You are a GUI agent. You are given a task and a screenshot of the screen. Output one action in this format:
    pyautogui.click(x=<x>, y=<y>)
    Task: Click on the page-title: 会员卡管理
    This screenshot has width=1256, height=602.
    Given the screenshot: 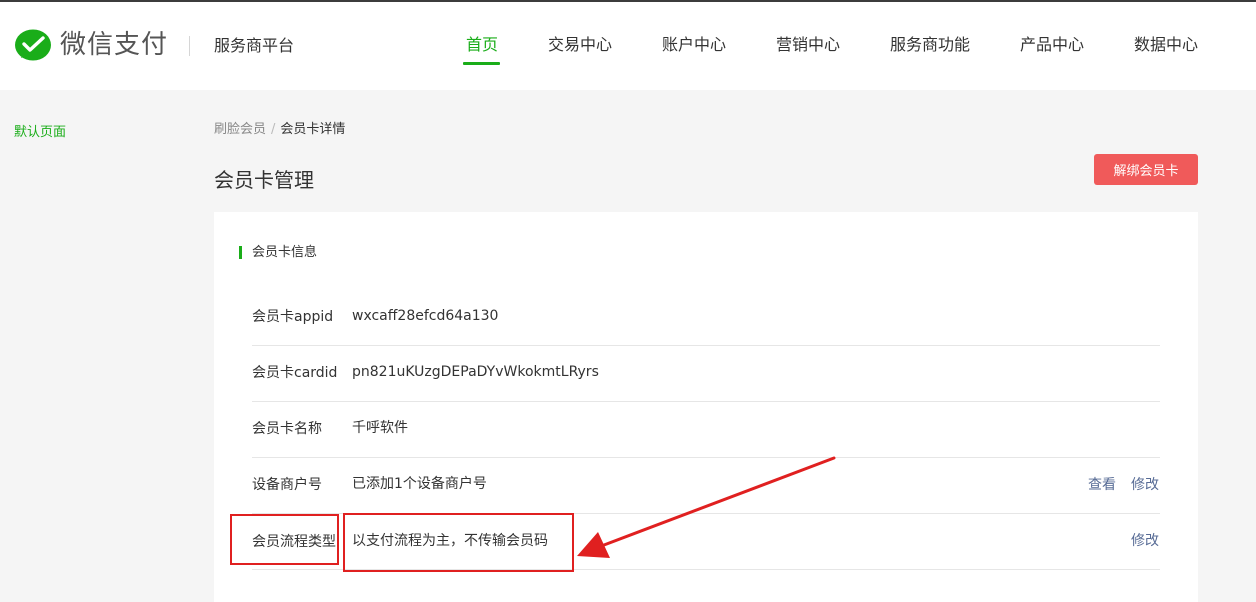 What is the action you would take?
    pyautogui.click(x=264, y=180)
    